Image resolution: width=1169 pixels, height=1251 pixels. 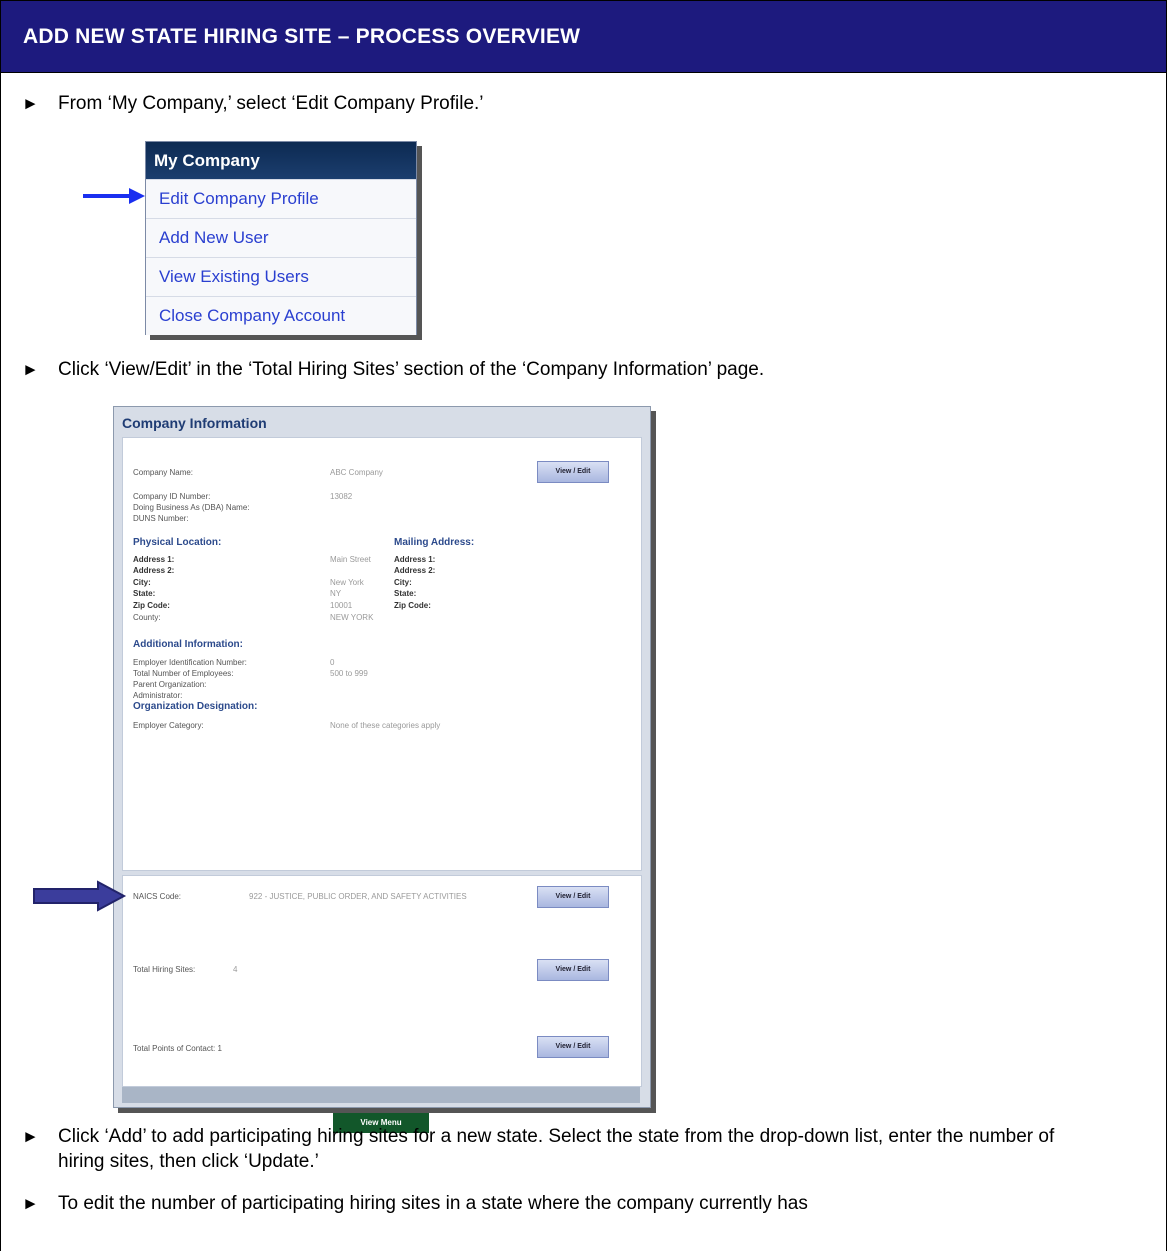 What do you see at coordinates (170, 684) in the screenshot?
I see `parent-org-label: Parent Organization:` at bounding box center [170, 684].